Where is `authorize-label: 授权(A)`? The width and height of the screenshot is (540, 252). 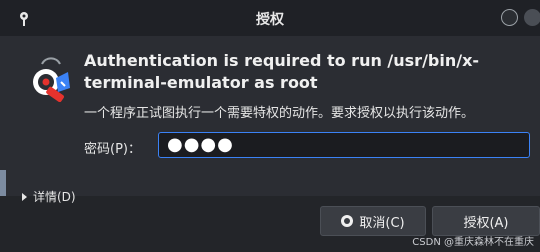
authorize-label: 授权(A) is located at coordinates (486, 223).